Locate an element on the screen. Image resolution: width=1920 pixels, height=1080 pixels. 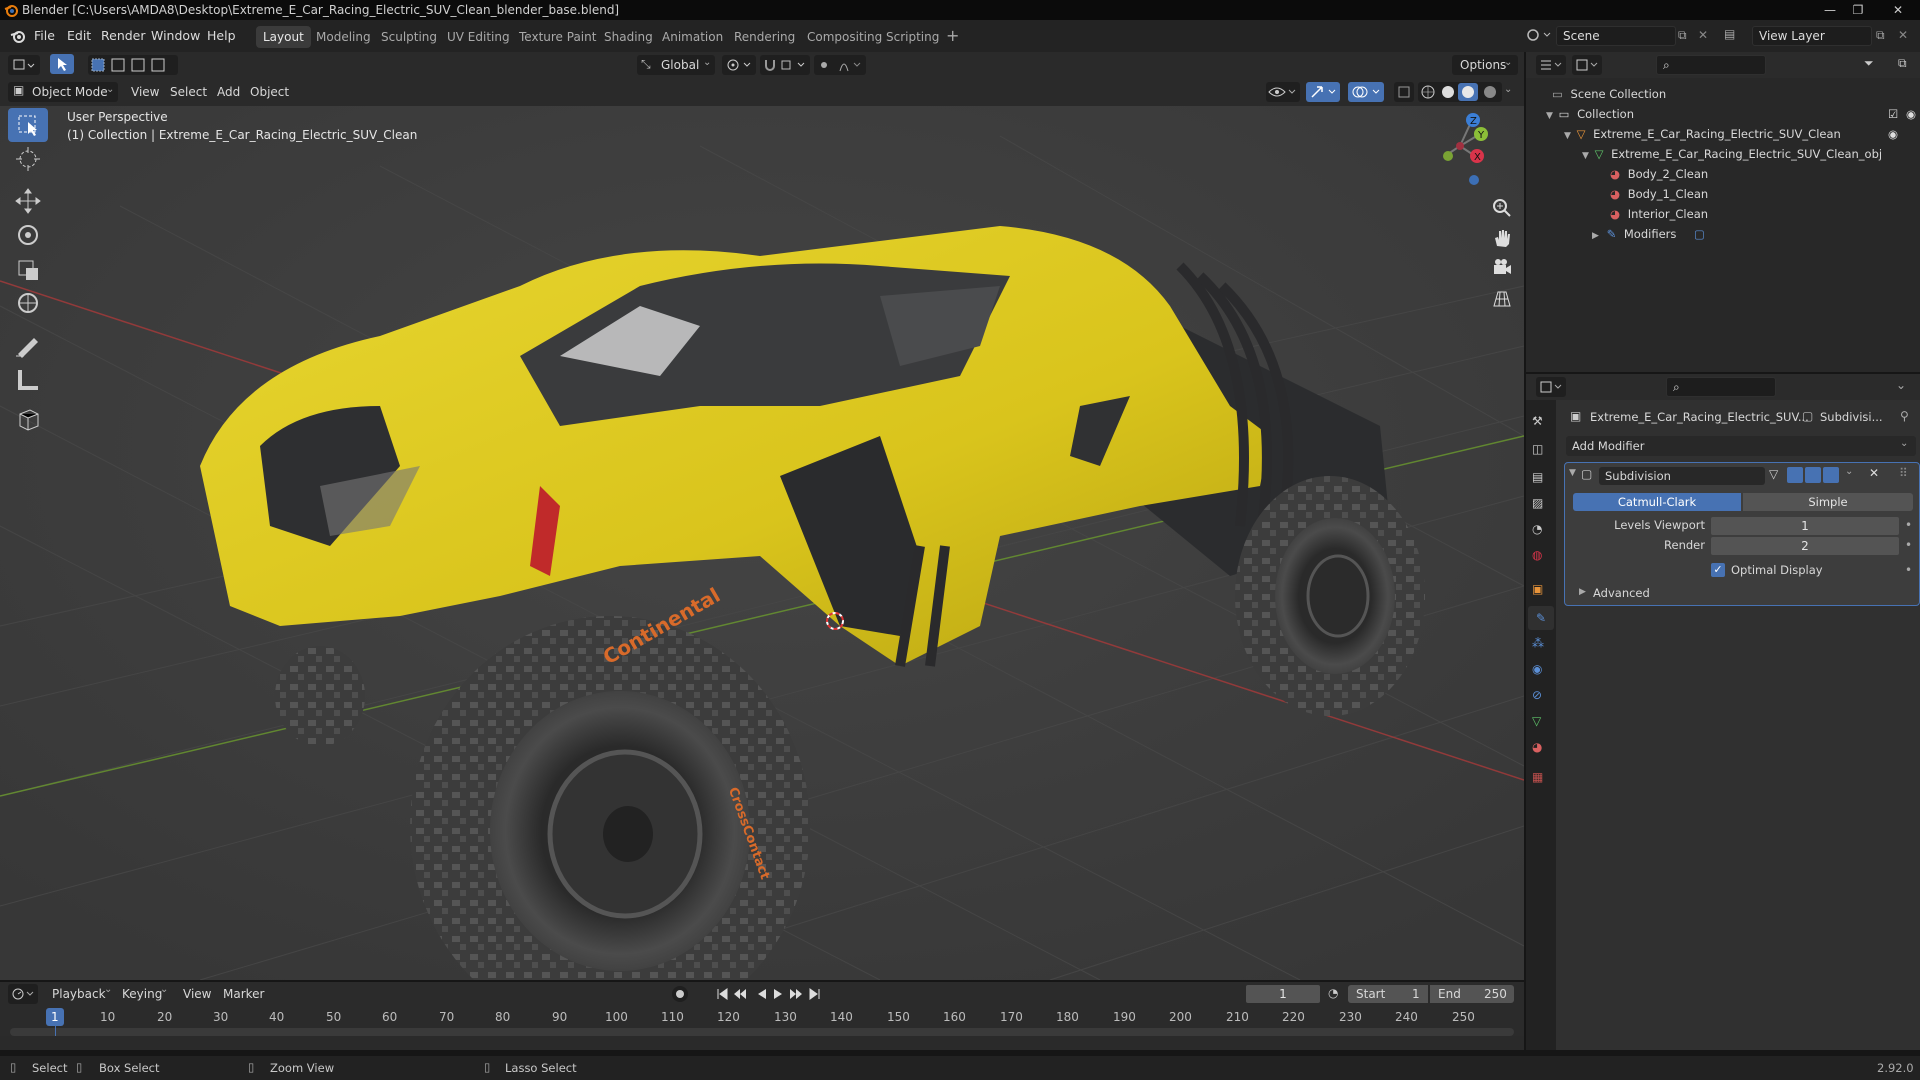
new-collection-icon: ⧉ is located at coordinates (1902, 63).